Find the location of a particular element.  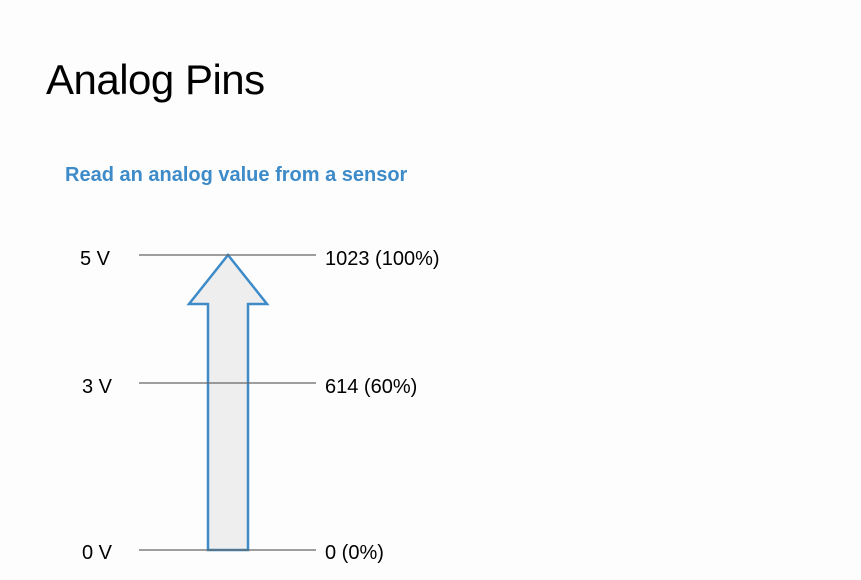

reading-label-0v: 0 (0%) is located at coordinates (354, 553).